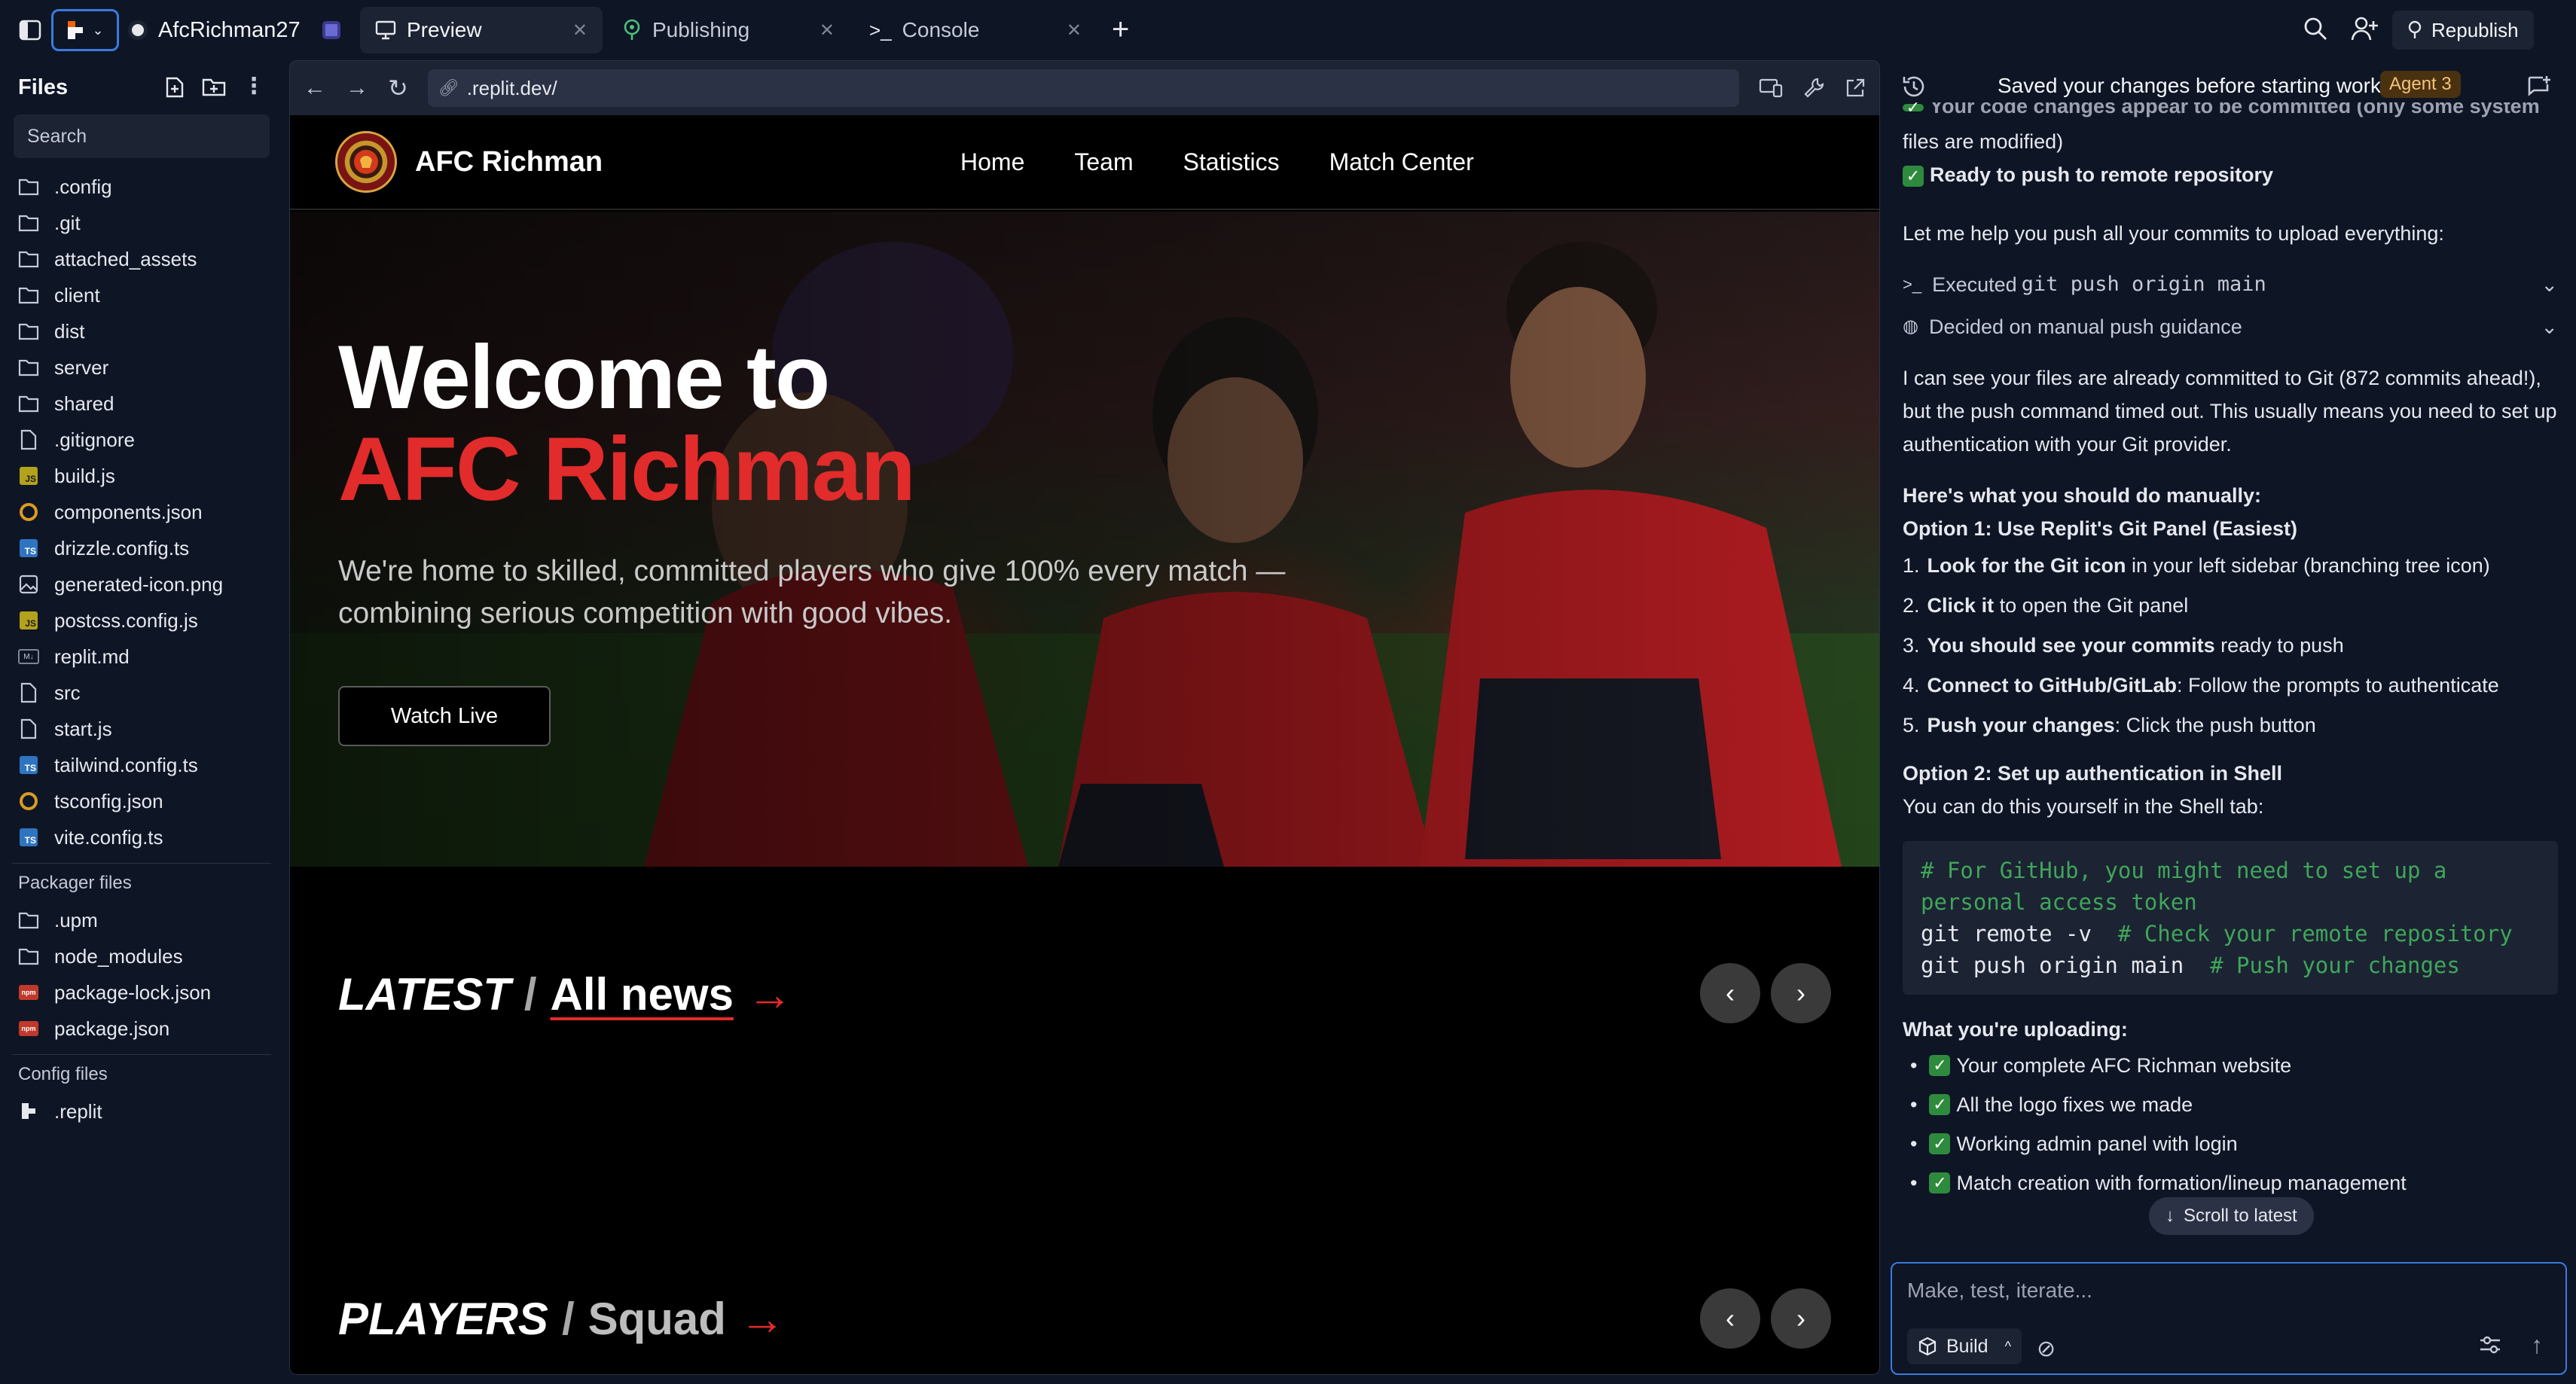 This screenshot has height=1384, width=2576. Describe the element at coordinates (1801, 1318) in the screenshot. I see `players-next-button: ›` at that location.